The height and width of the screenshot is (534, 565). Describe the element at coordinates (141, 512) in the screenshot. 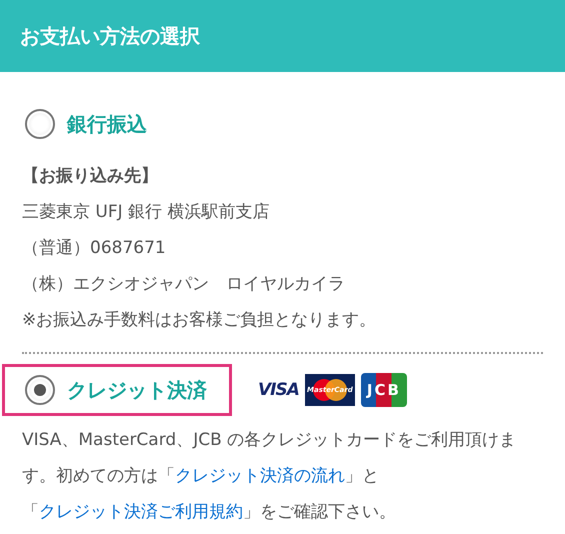

I see `text-link: クレジット決済ご利用規約` at that location.